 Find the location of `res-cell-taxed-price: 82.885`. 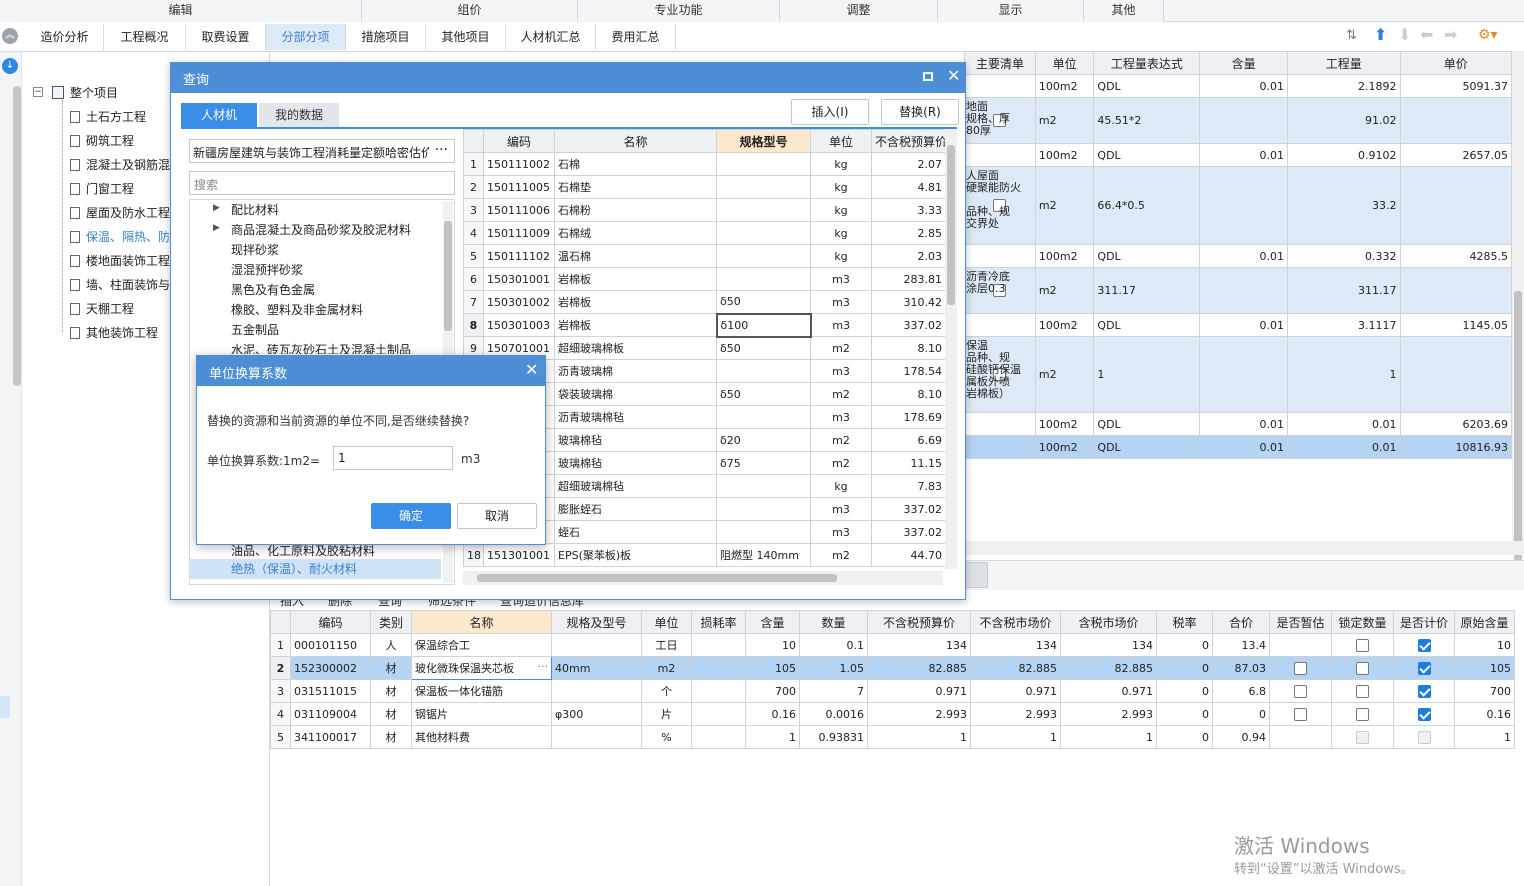

res-cell-taxed-price: 82.885 is located at coordinates (1108, 668).